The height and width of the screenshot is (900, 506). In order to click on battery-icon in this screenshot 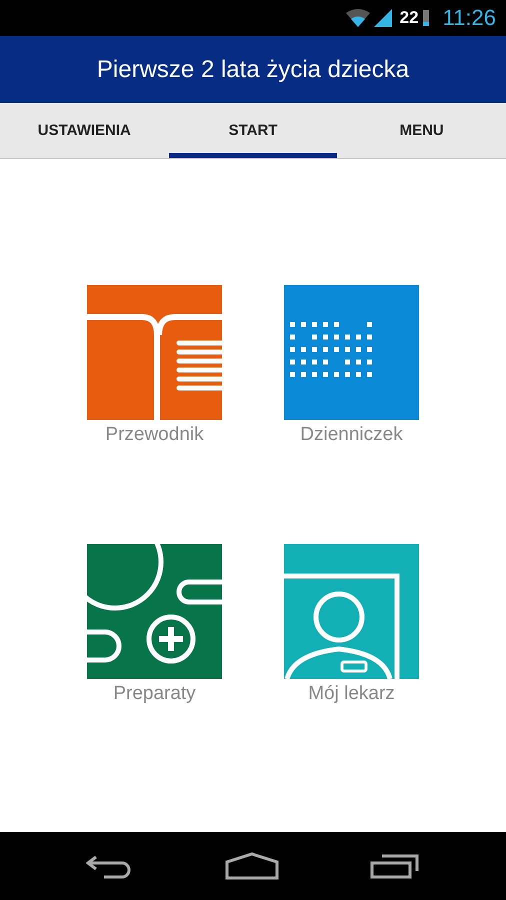, I will do `click(425, 18)`.